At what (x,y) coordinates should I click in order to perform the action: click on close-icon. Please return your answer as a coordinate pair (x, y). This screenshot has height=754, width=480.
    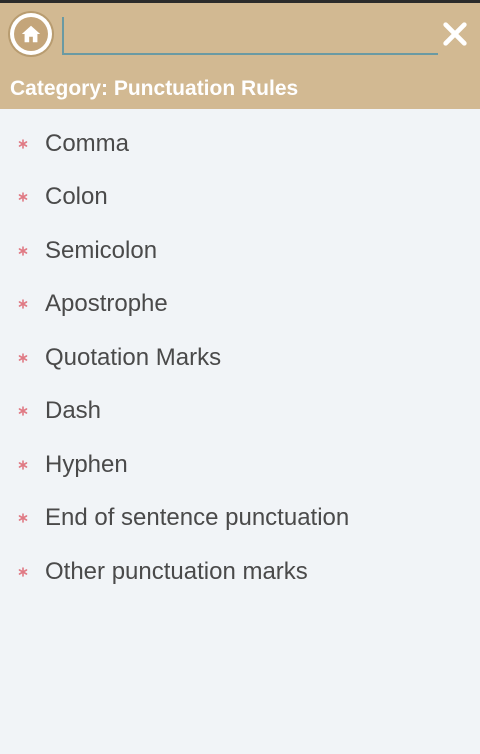
    Looking at the image, I should click on (455, 34).